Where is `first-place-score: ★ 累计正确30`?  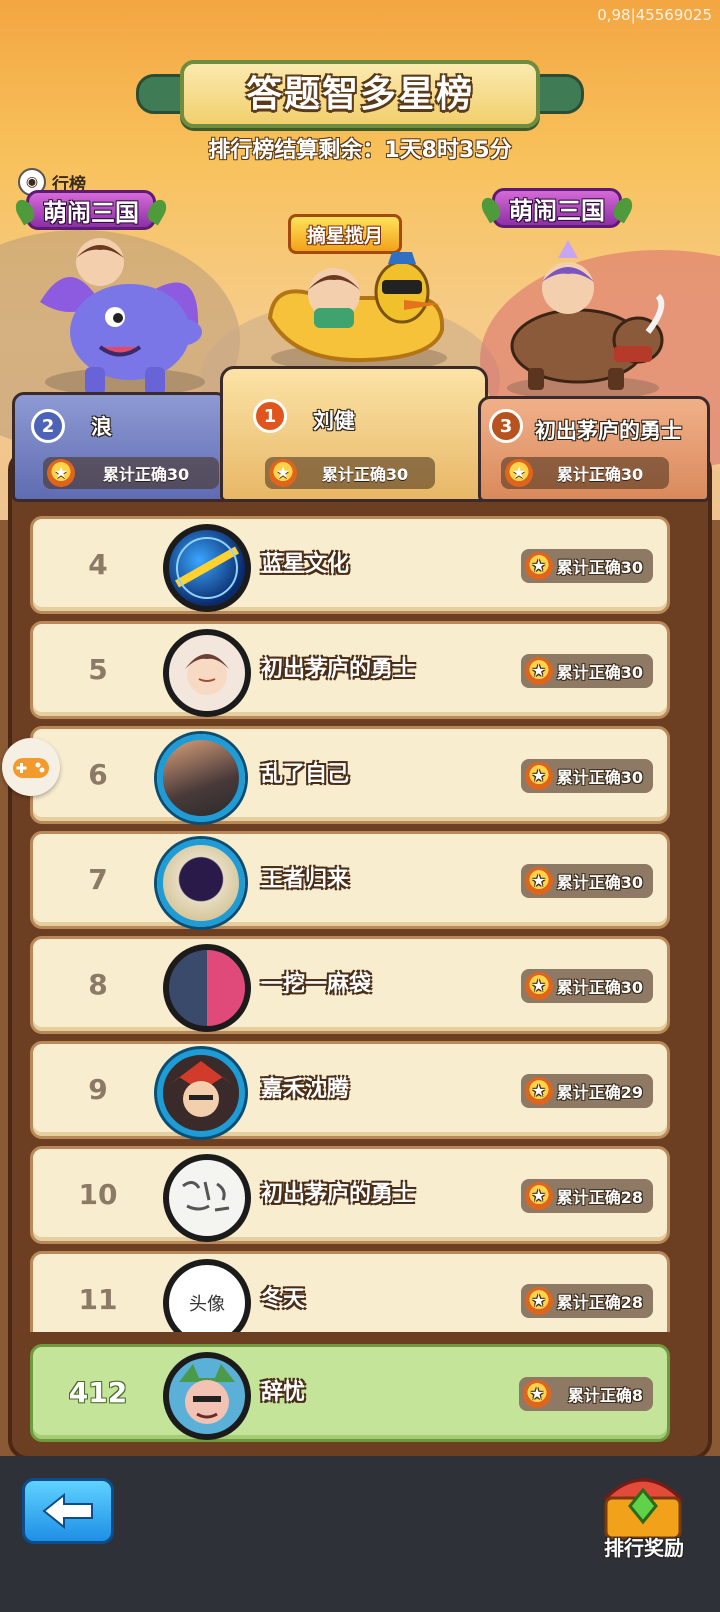
first-place-score: ★ 累计正确30 is located at coordinates (350, 473).